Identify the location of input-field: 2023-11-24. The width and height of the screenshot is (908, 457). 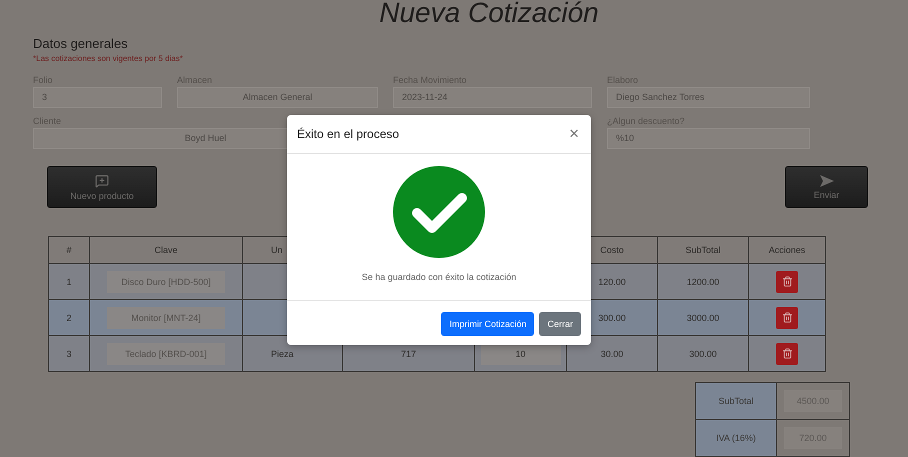
(492, 97).